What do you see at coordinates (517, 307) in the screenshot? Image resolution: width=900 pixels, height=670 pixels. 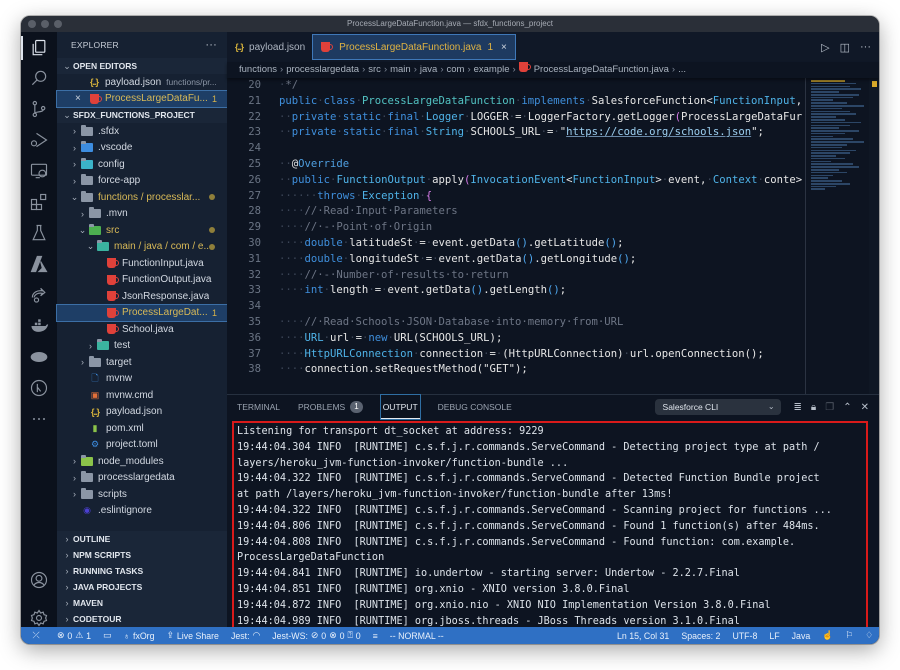 I see `code-line: 34` at bounding box center [517, 307].